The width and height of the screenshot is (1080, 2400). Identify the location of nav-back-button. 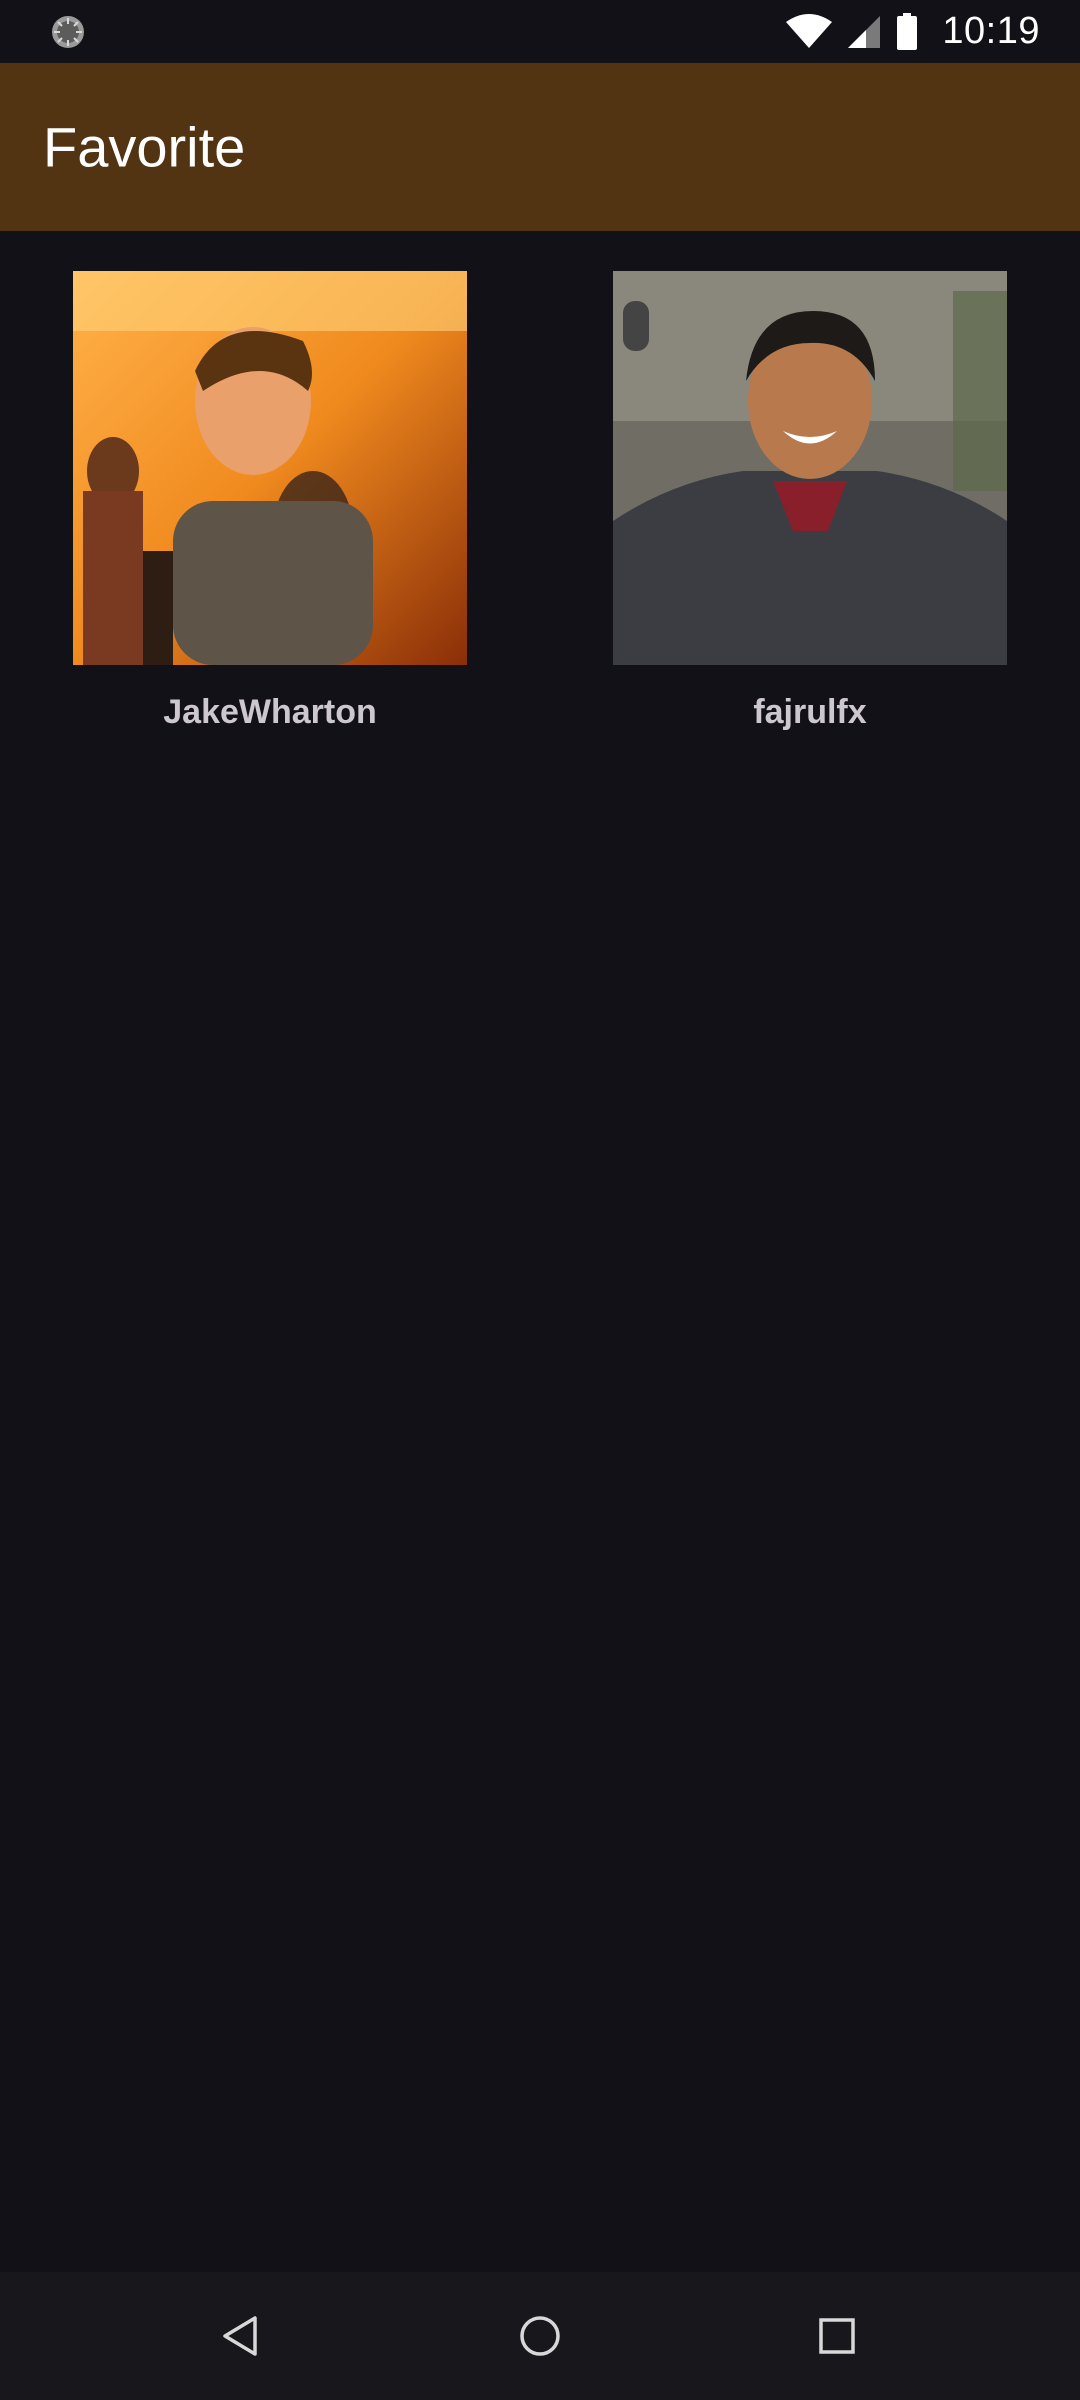
(241, 2336).